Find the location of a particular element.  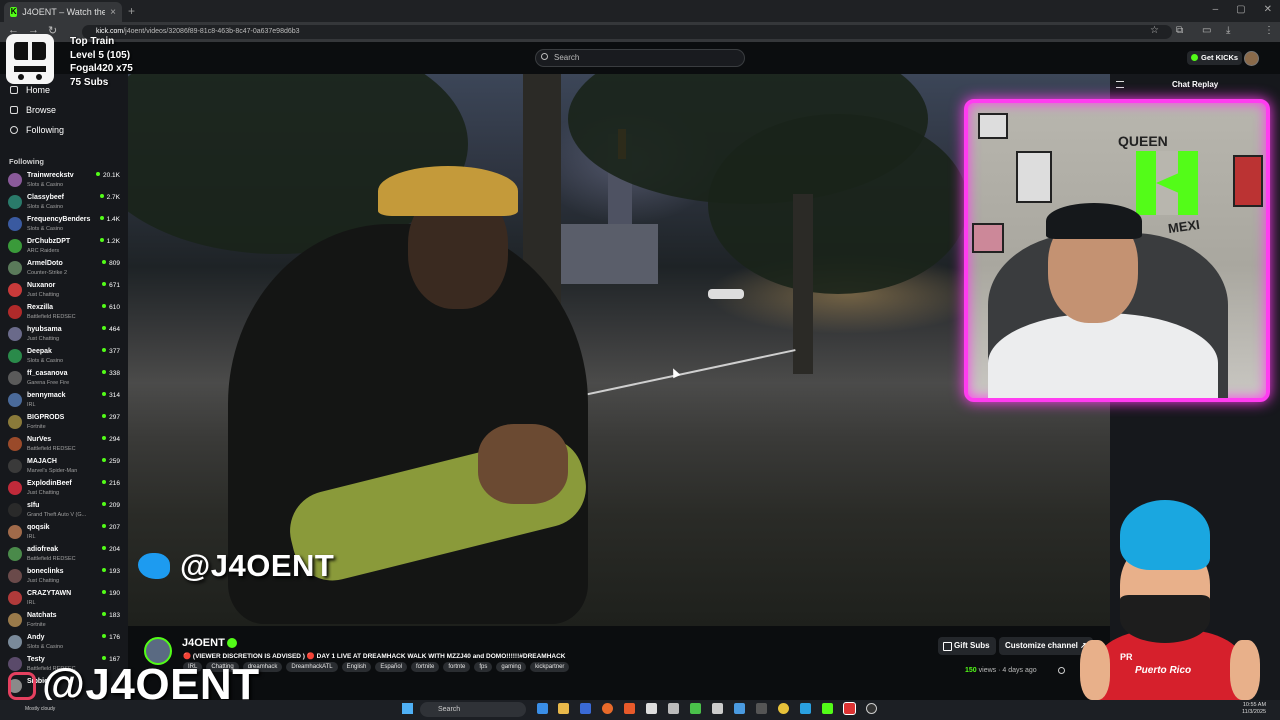

sidebar-item-home: Home is located at coordinates (30, 90).